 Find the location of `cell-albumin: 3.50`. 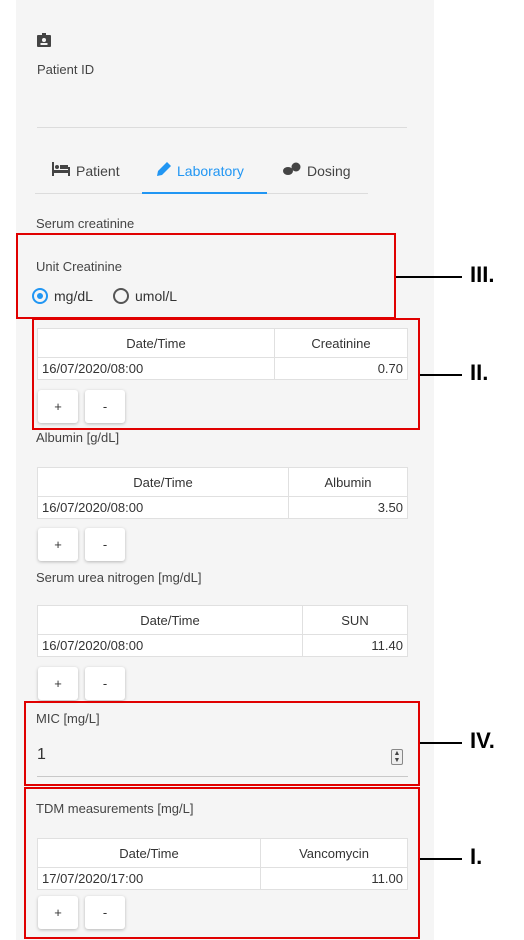

cell-albumin: 3.50 is located at coordinates (348, 507).